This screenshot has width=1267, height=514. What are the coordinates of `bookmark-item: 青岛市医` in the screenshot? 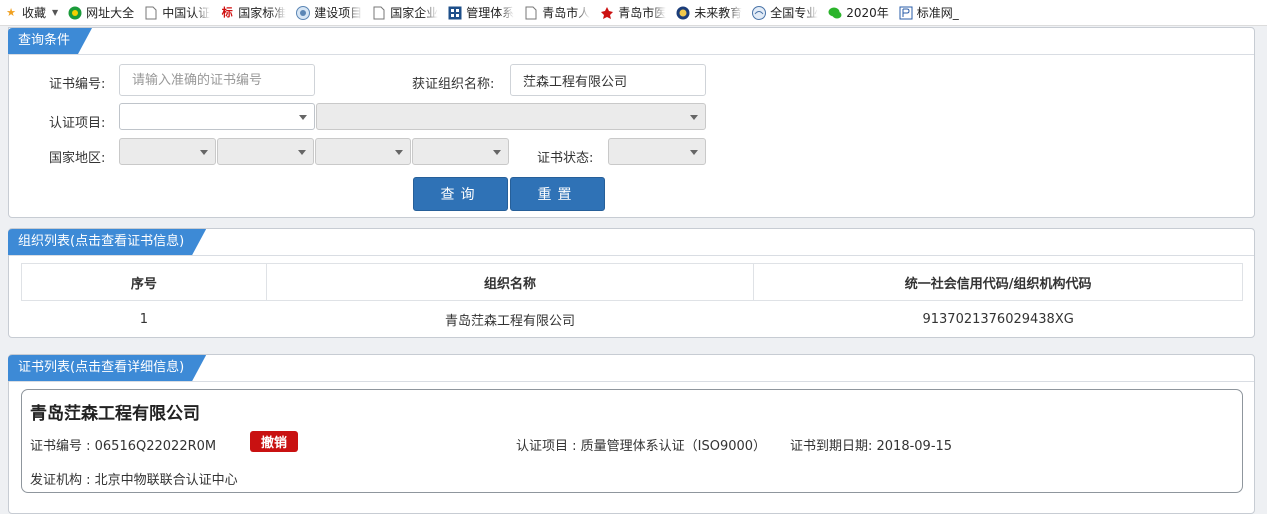 It's located at (634, 12).